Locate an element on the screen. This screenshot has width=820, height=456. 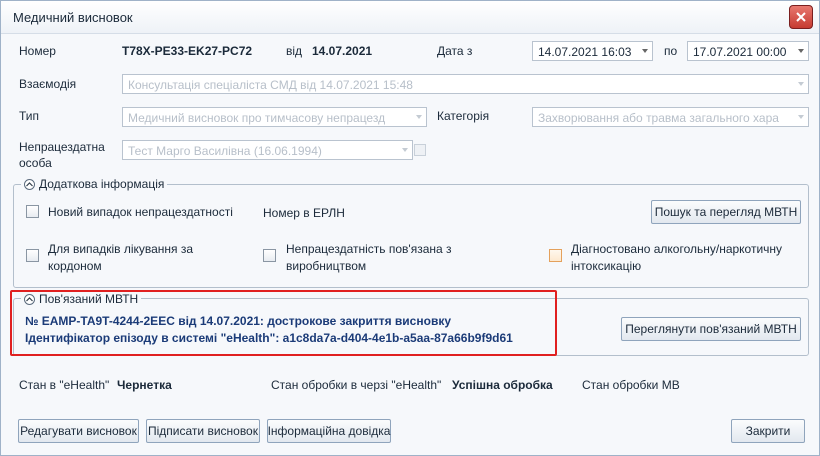
additional-info-title: Додаткова інформація is located at coordinates (102, 184).